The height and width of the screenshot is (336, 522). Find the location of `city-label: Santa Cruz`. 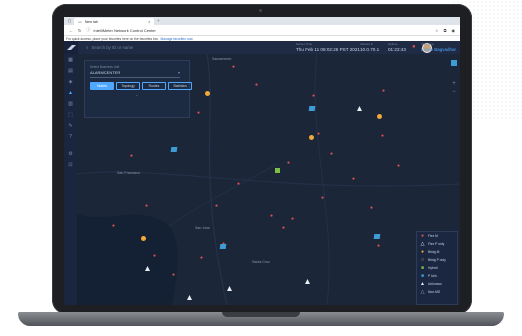

city-label: Santa Cruz is located at coordinates (261, 262).